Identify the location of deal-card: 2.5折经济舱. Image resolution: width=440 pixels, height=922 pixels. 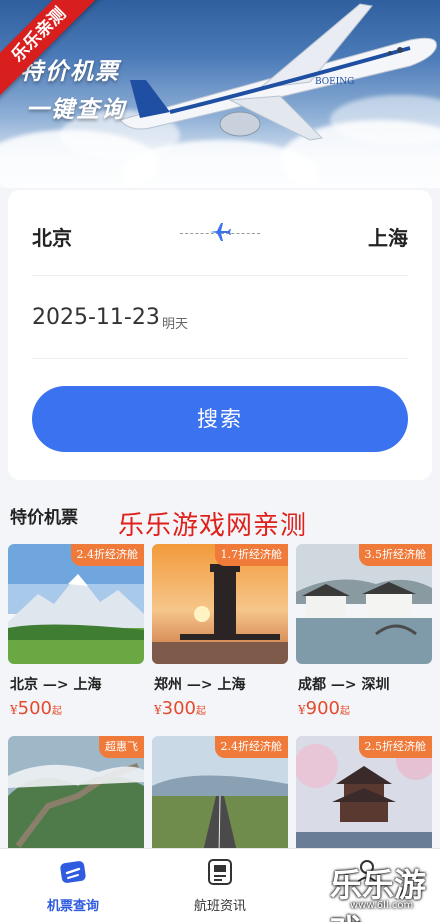
(364, 792).